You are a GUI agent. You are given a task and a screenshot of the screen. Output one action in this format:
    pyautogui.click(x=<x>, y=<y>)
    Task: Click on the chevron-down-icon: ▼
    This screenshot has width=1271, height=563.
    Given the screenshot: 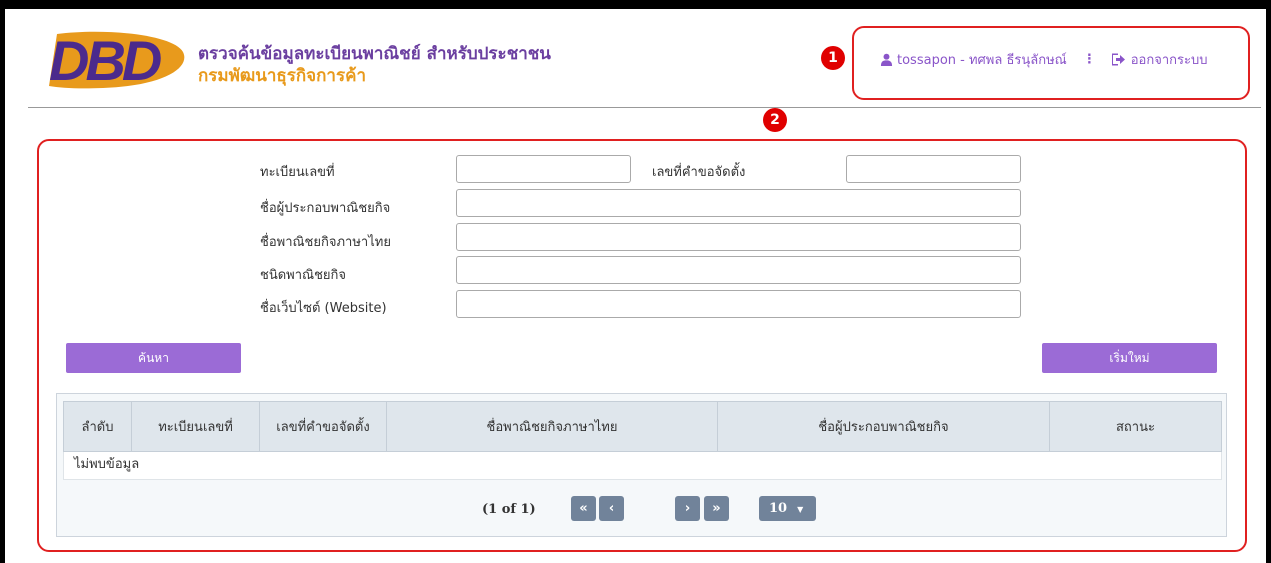 What is the action you would take?
    pyautogui.click(x=800, y=508)
    